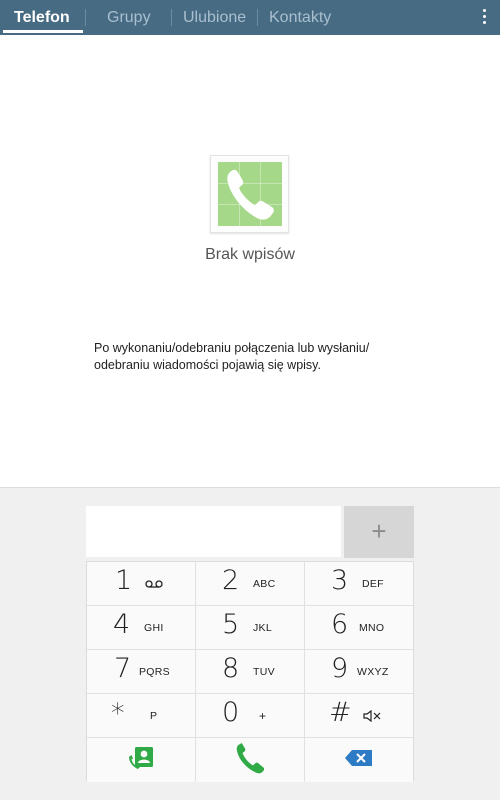  Describe the element at coordinates (250, 254) in the screenshot. I see `empty-state-title: Brak wpisów` at that location.